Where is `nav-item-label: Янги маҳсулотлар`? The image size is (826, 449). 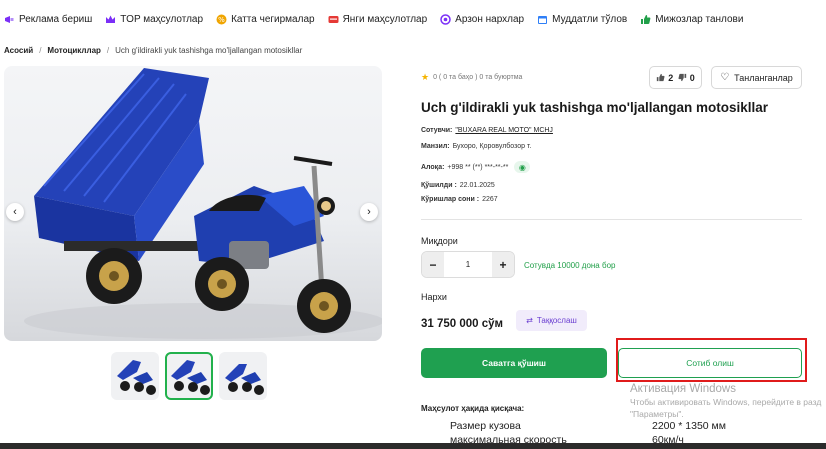 nav-item-label: Янги маҳсулотлар is located at coordinates (385, 19).